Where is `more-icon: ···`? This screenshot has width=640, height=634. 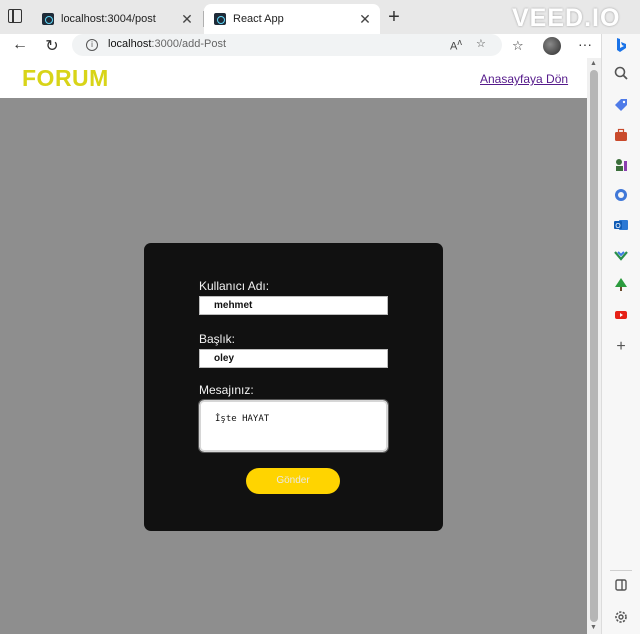 more-icon: ··· is located at coordinates (585, 44).